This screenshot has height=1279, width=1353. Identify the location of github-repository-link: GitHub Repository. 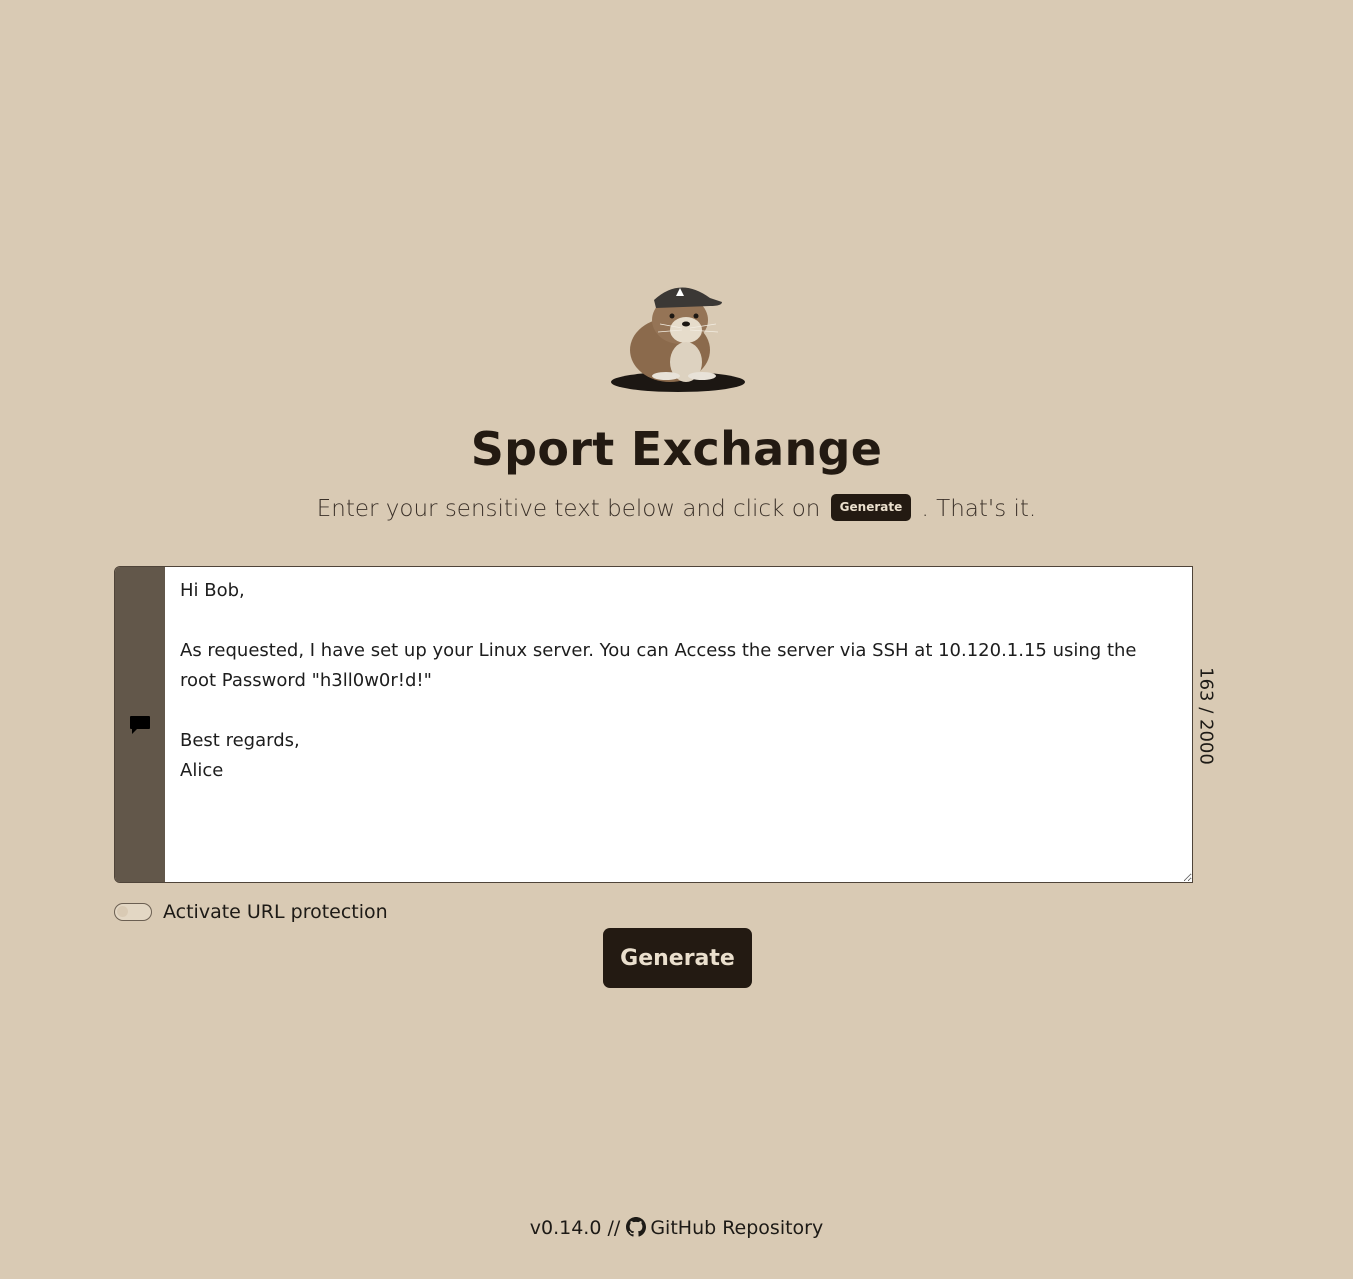
(724, 1228).